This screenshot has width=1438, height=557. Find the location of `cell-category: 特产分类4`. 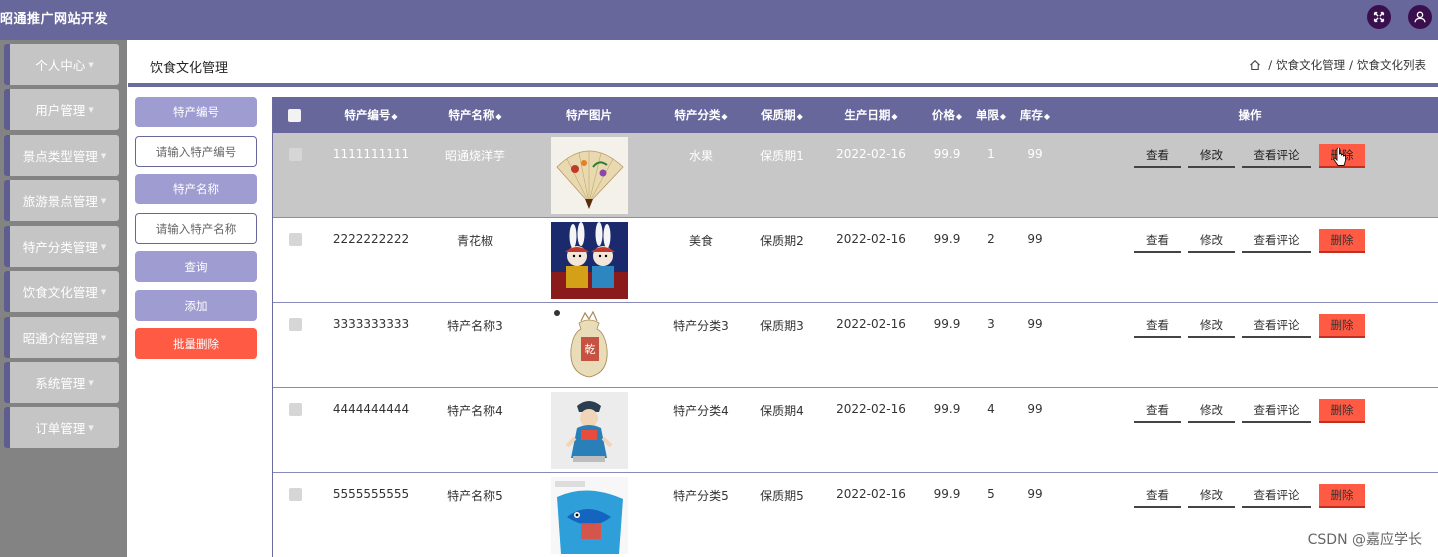

cell-category: 特产分类4 is located at coordinates (701, 411).